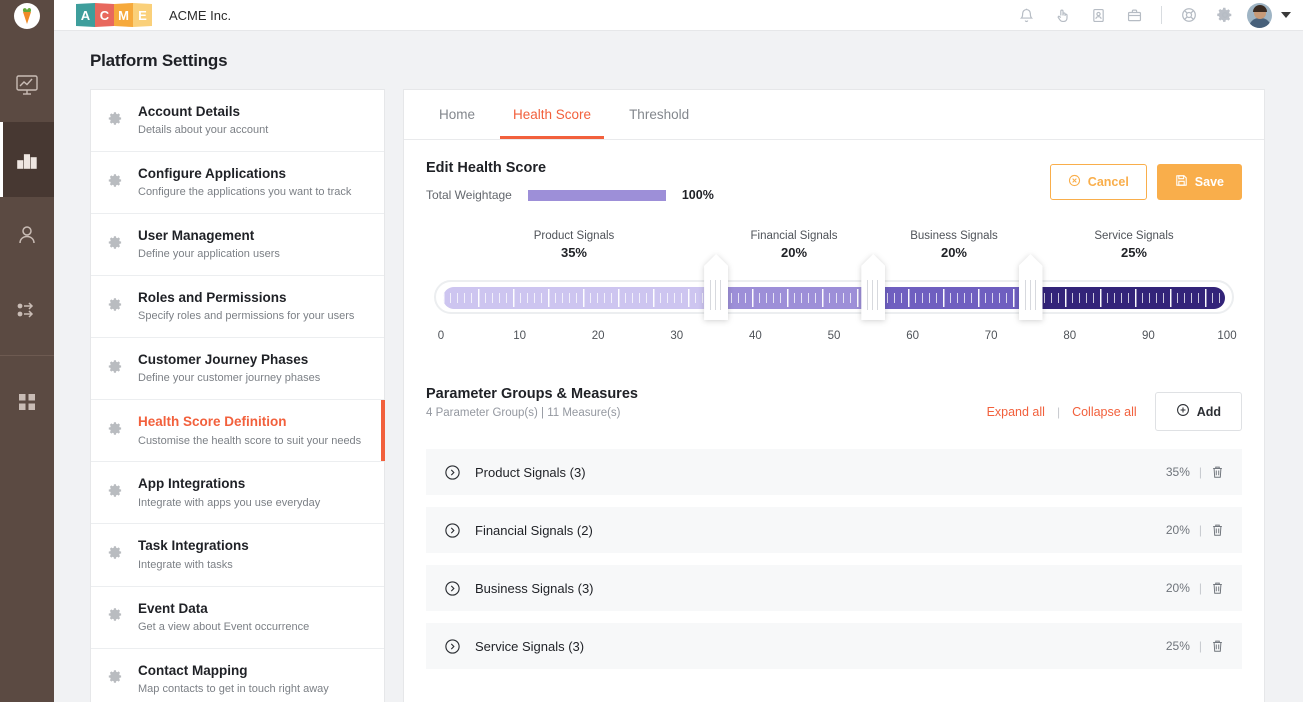  What do you see at coordinates (142, 15) in the screenshot?
I see `logo-letter-e: E` at bounding box center [142, 15].